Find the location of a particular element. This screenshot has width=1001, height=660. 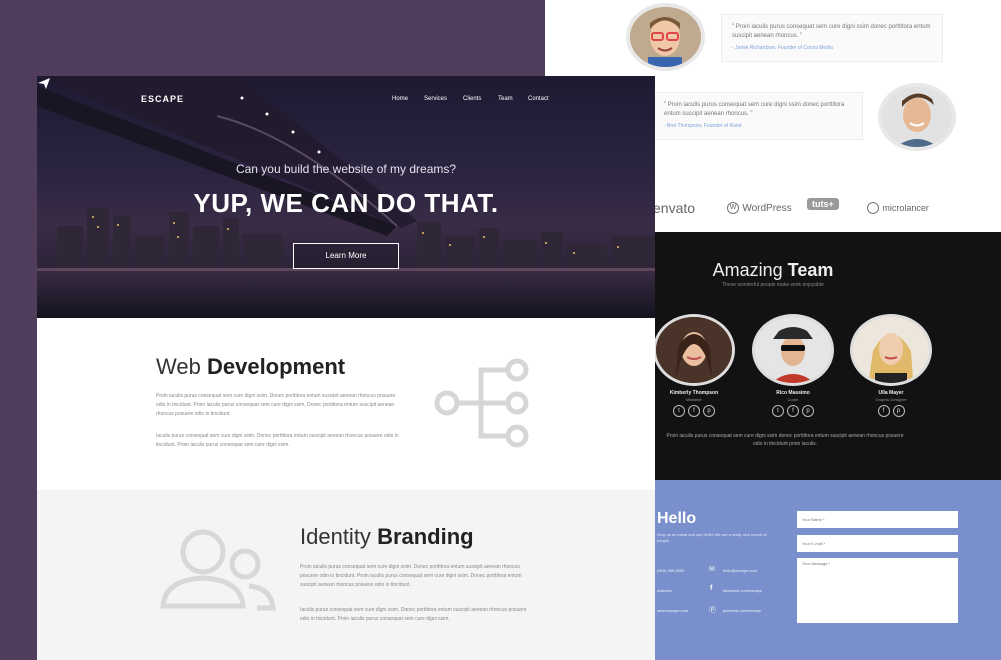

hero-subtitle: Can you build the website of my dreams? is located at coordinates (346, 169).